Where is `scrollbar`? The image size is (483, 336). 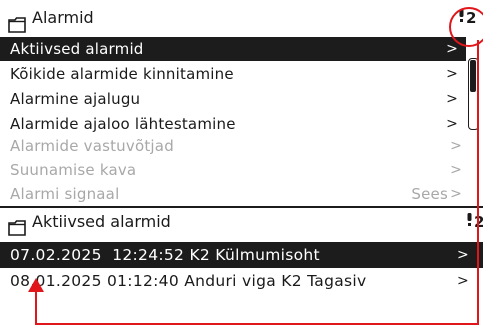 scrollbar is located at coordinates (473, 94).